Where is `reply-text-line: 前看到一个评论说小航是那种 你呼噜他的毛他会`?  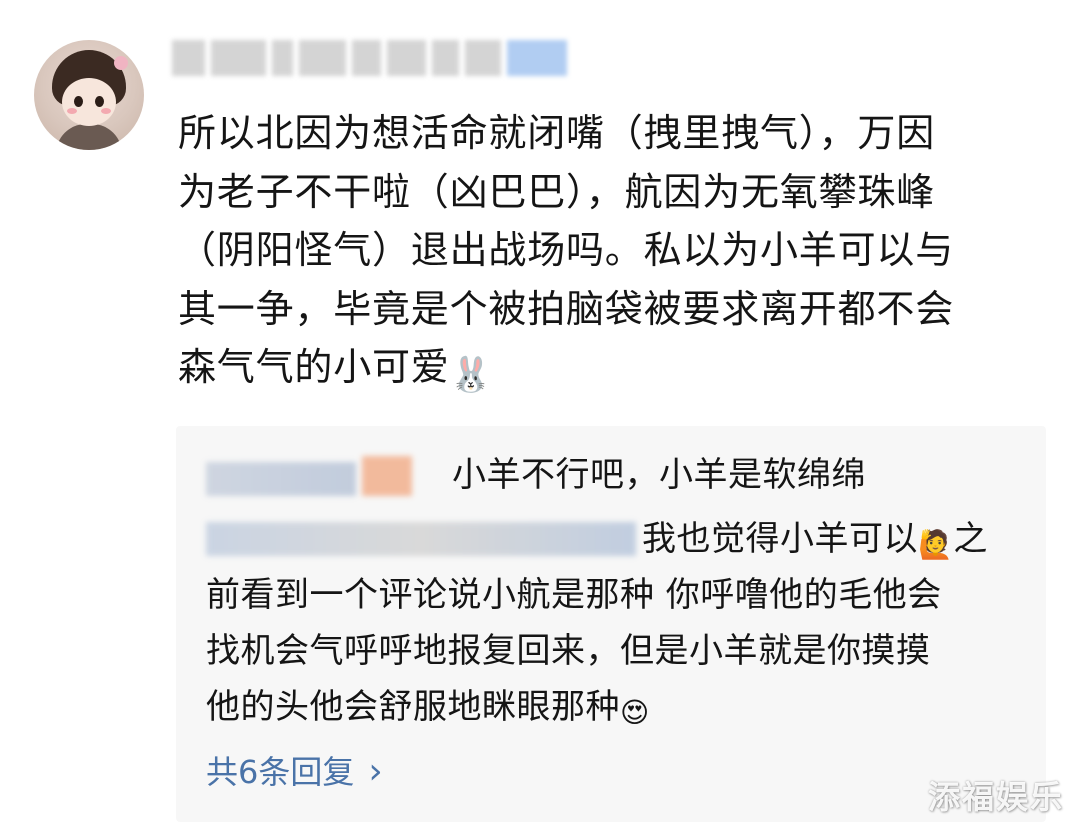 reply-text-line: 前看到一个评论说小航是那种 你呼噜他的毛他会 is located at coordinates (574, 595).